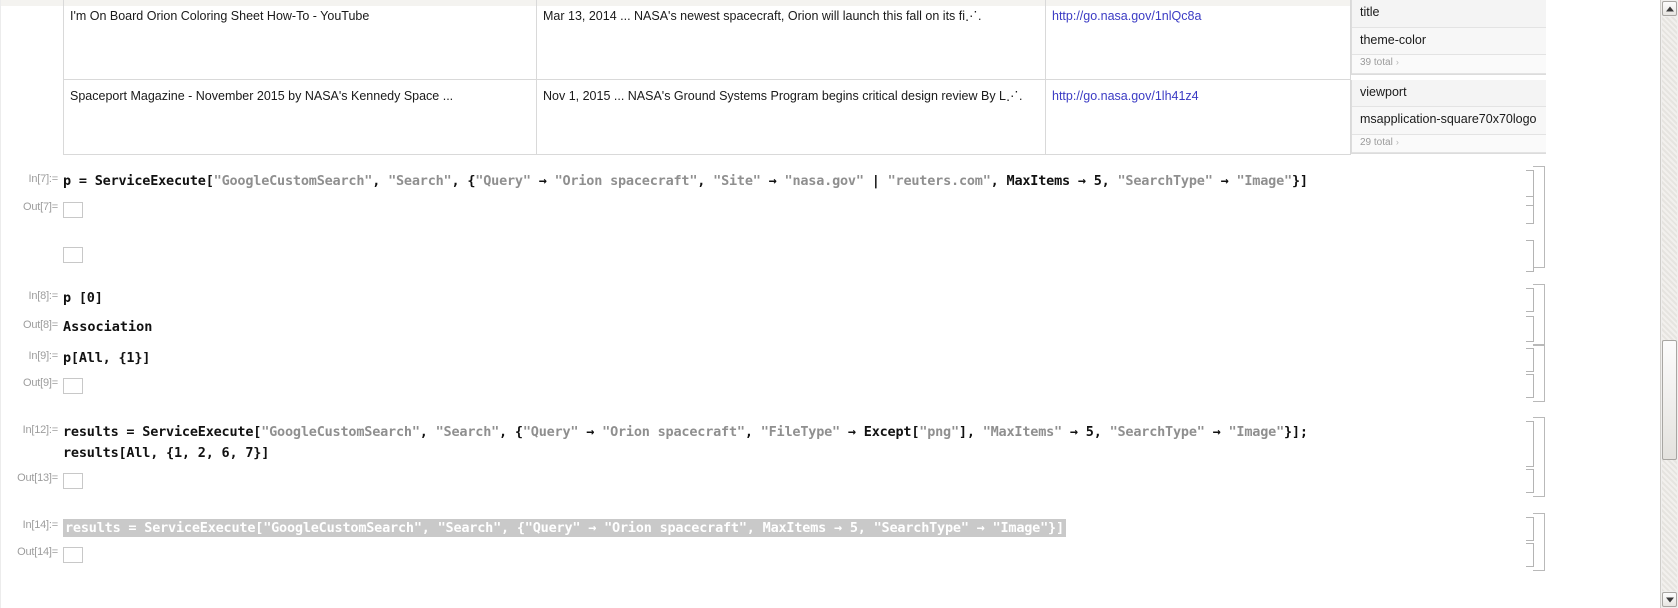 The image size is (1678, 608). Describe the element at coordinates (875, 181) in the screenshot. I see `code-token: |` at that location.